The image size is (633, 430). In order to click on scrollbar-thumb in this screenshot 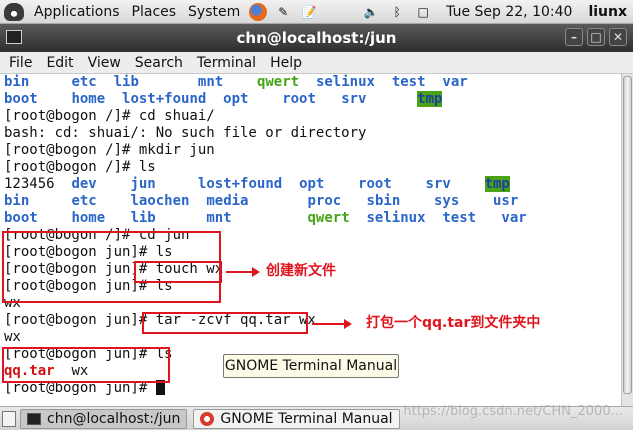, I will do `click(627, 235)`.